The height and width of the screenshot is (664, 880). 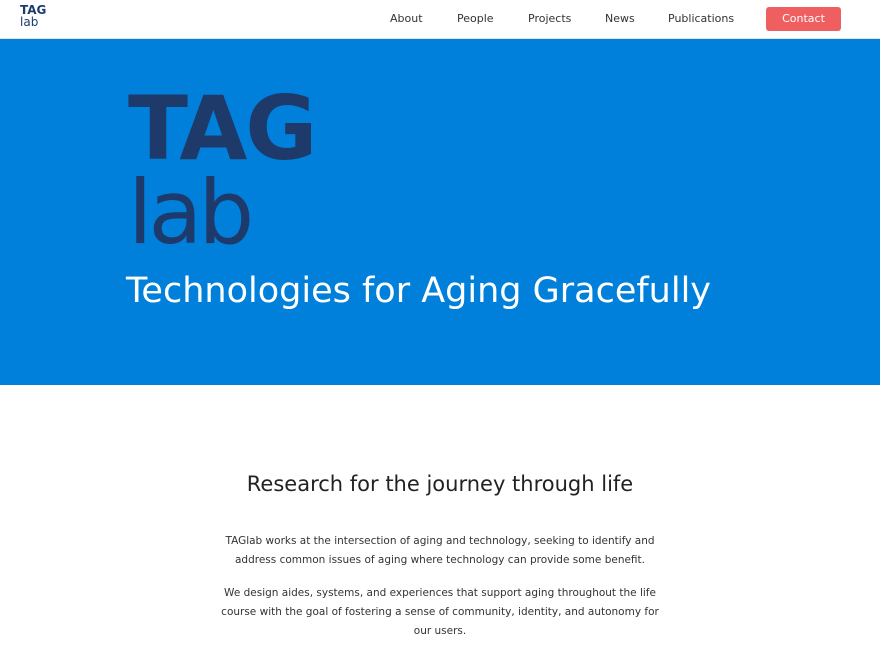 What do you see at coordinates (29, 22) in the screenshot?
I see `logo-text-bottom: lab` at bounding box center [29, 22].